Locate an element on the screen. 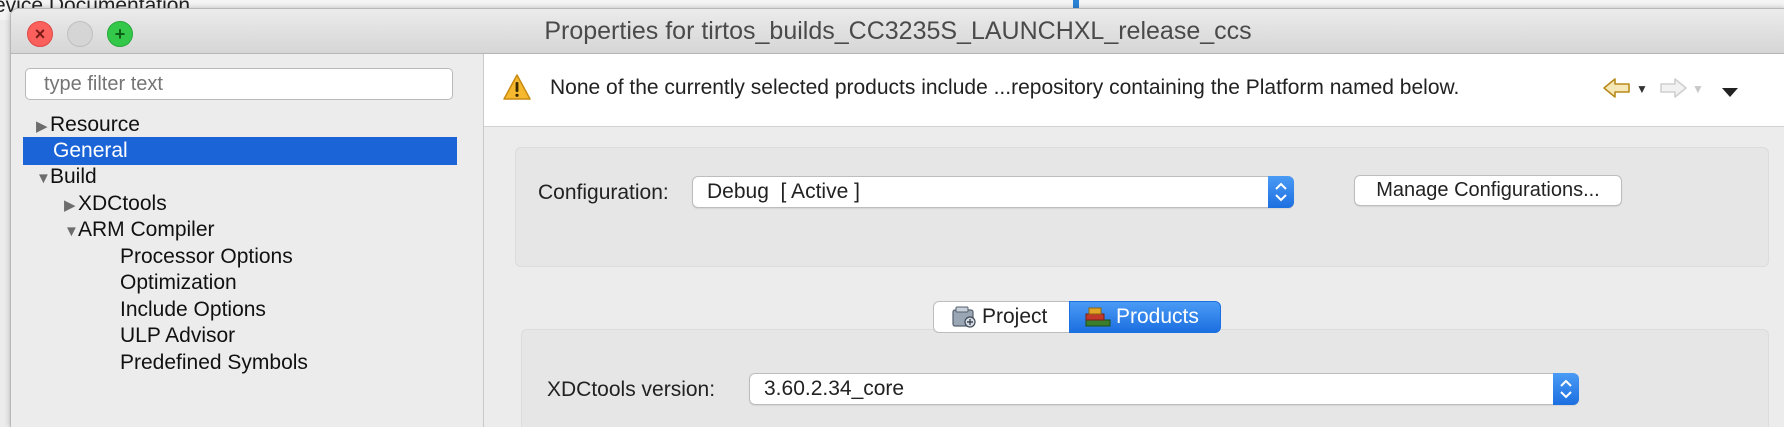 This screenshot has height=427, width=1784. tab-products: Products is located at coordinates (1145, 317).